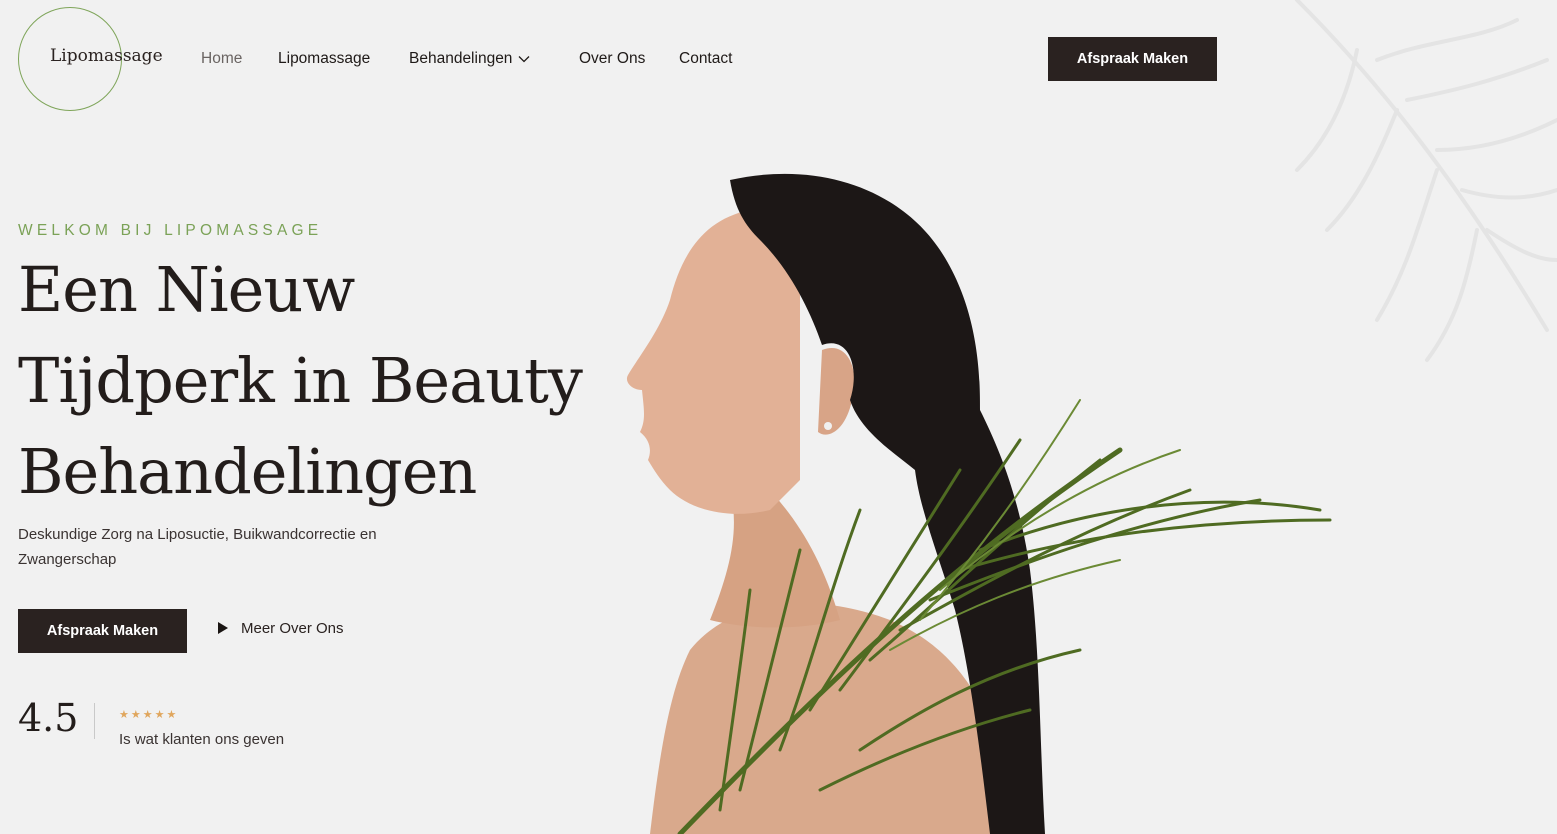 The height and width of the screenshot is (834, 1557). What do you see at coordinates (612, 59) in the screenshot?
I see `nav-item-over-ons: Over Ons` at bounding box center [612, 59].